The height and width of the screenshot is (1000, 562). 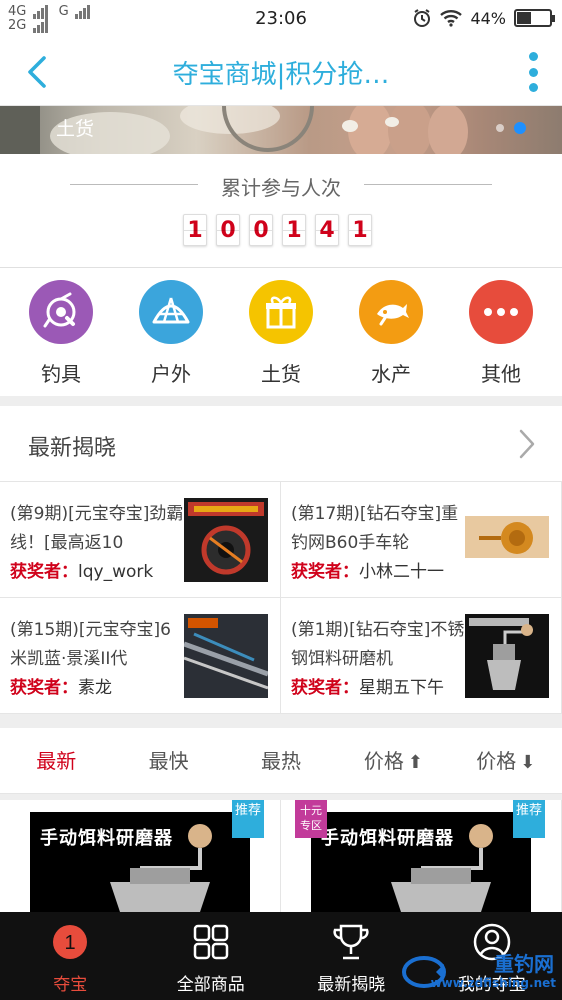 What do you see at coordinates (277, 230) in the screenshot?
I see `counter-digits: 1 0 0 1 4 1` at bounding box center [277, 230].